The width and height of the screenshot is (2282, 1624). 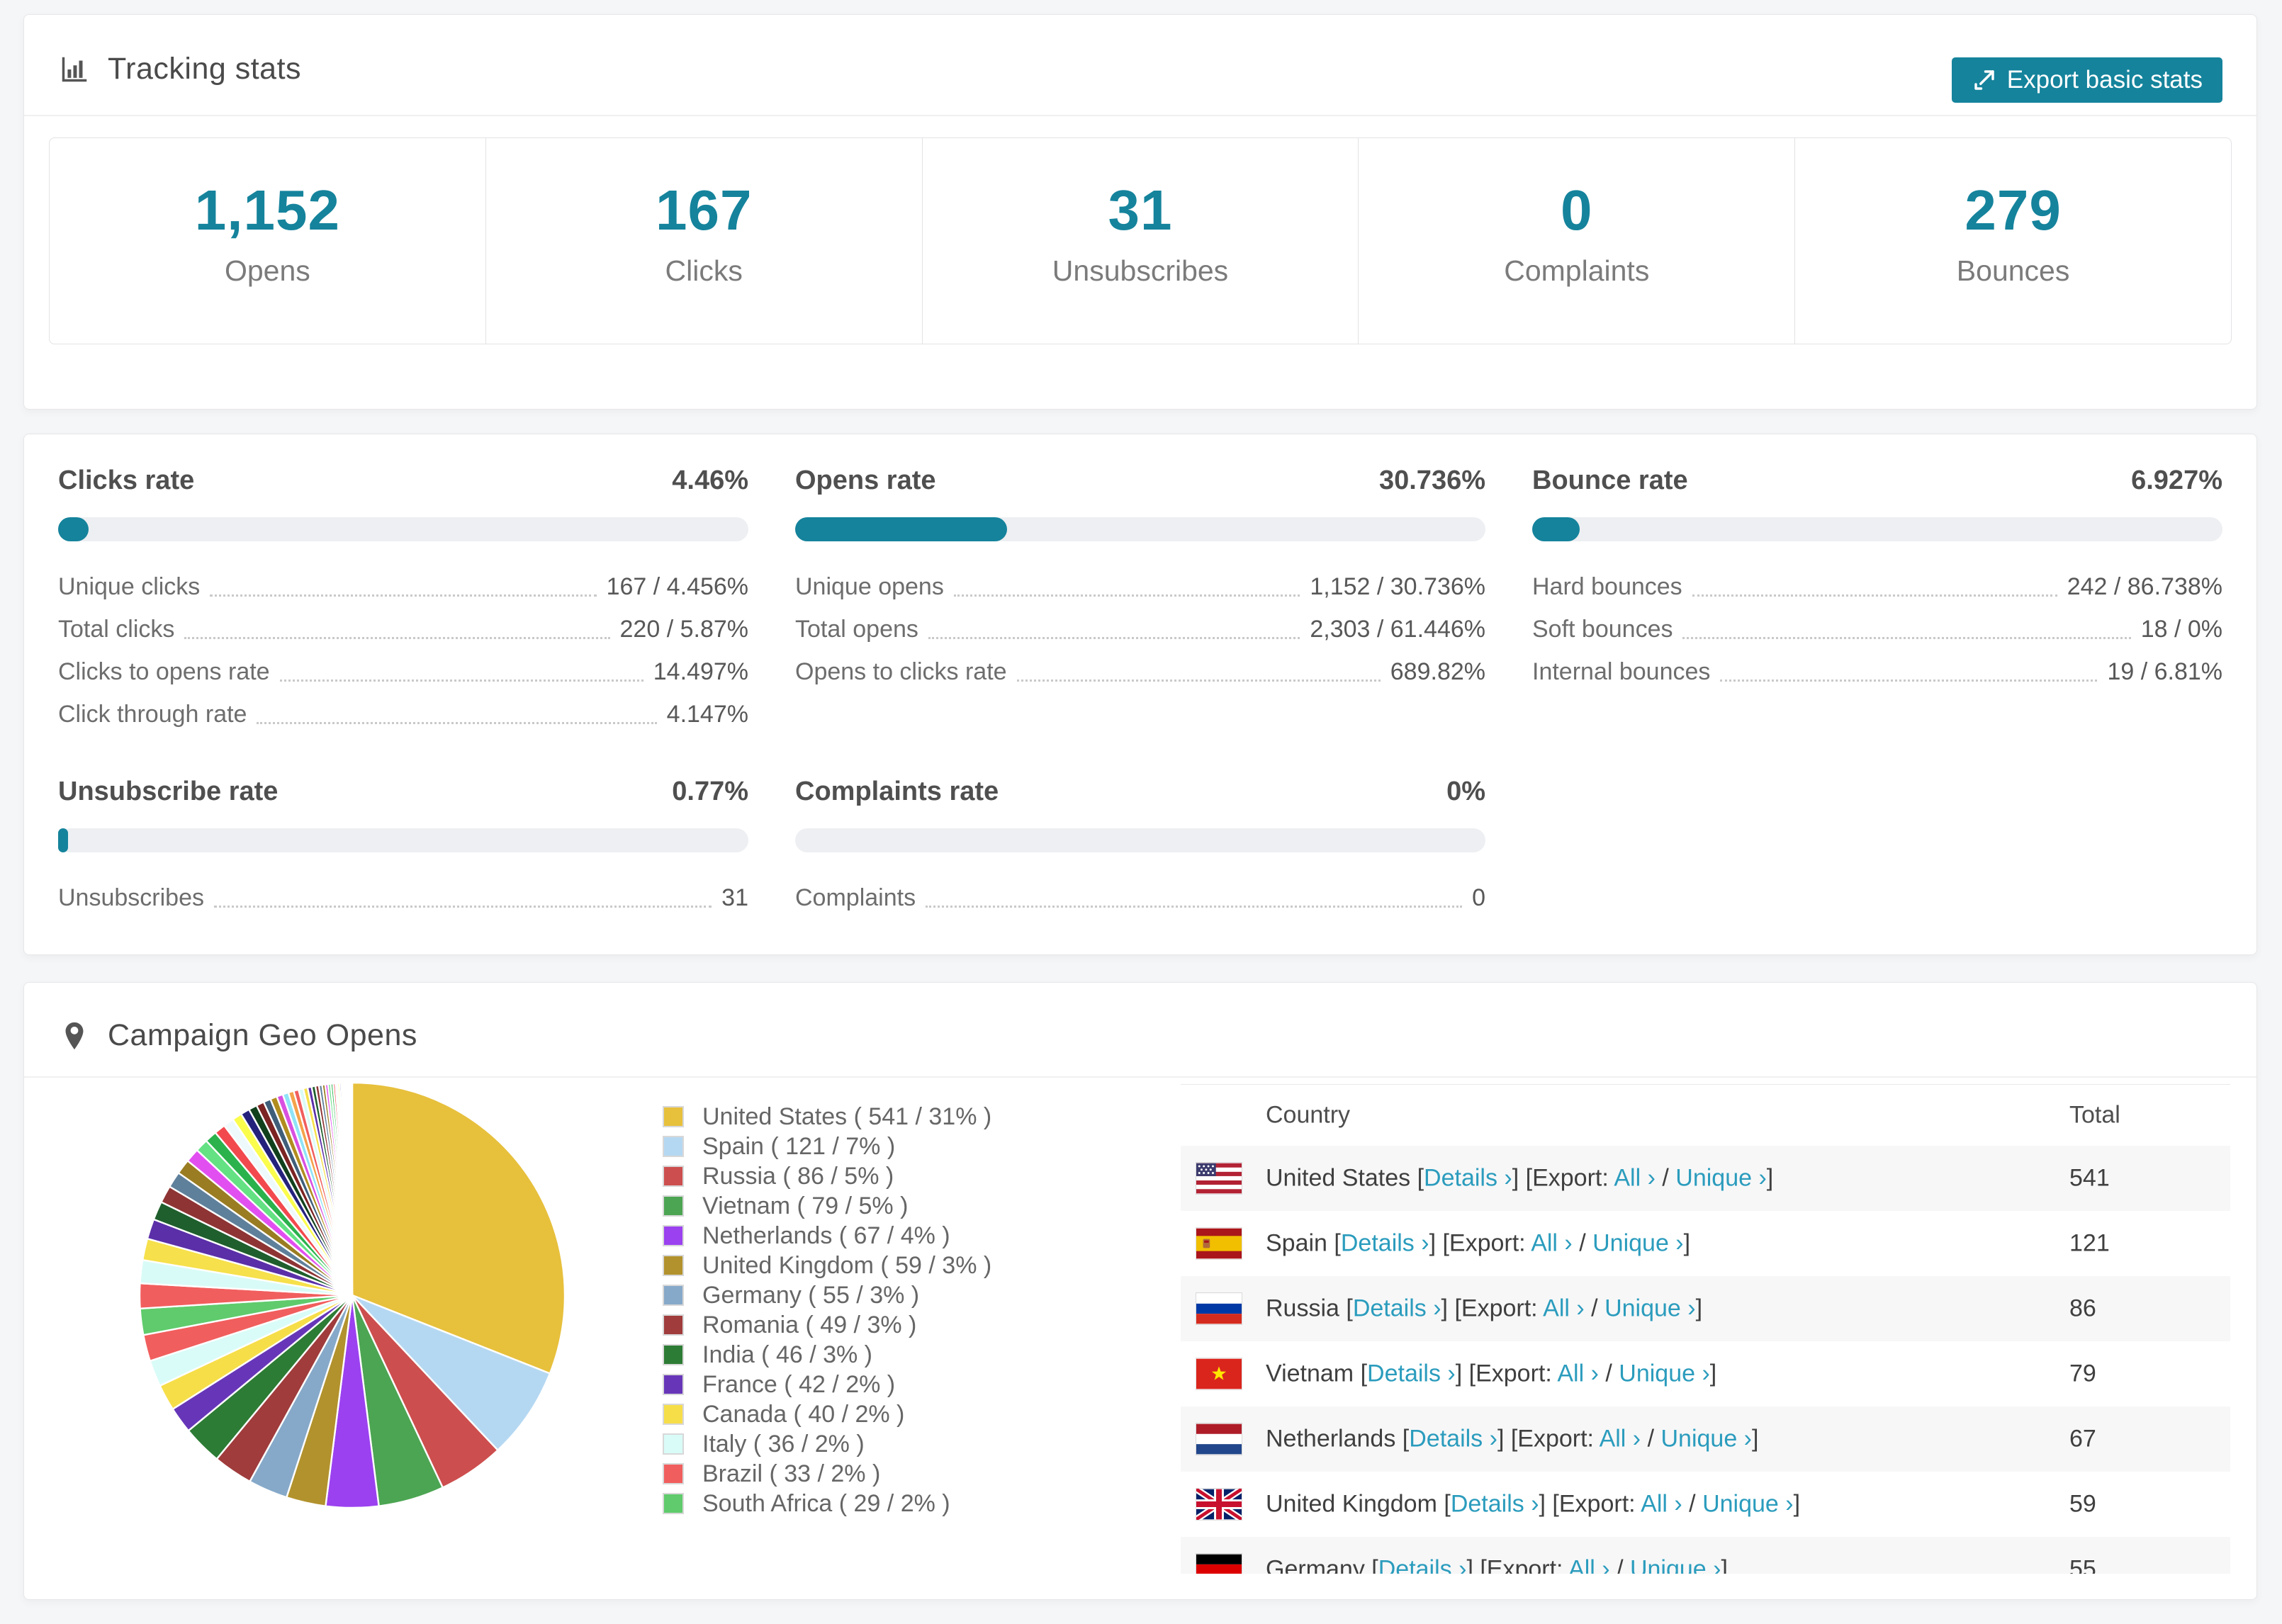 What do you see at coordinates (2013, 270) in the screenshot?
I see `stat-label: Bounces` at bounding box center [2013, 270].